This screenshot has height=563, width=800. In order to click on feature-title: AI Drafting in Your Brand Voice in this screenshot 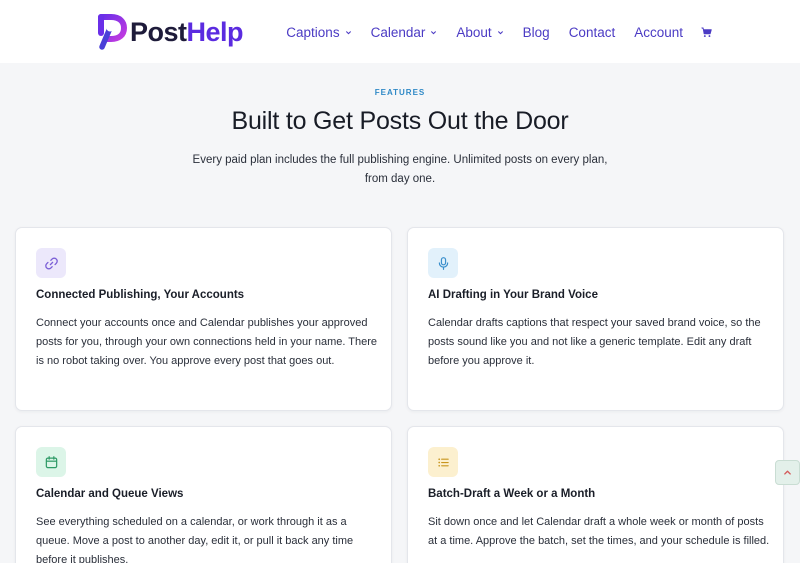, I will do `click(513, 295)`.